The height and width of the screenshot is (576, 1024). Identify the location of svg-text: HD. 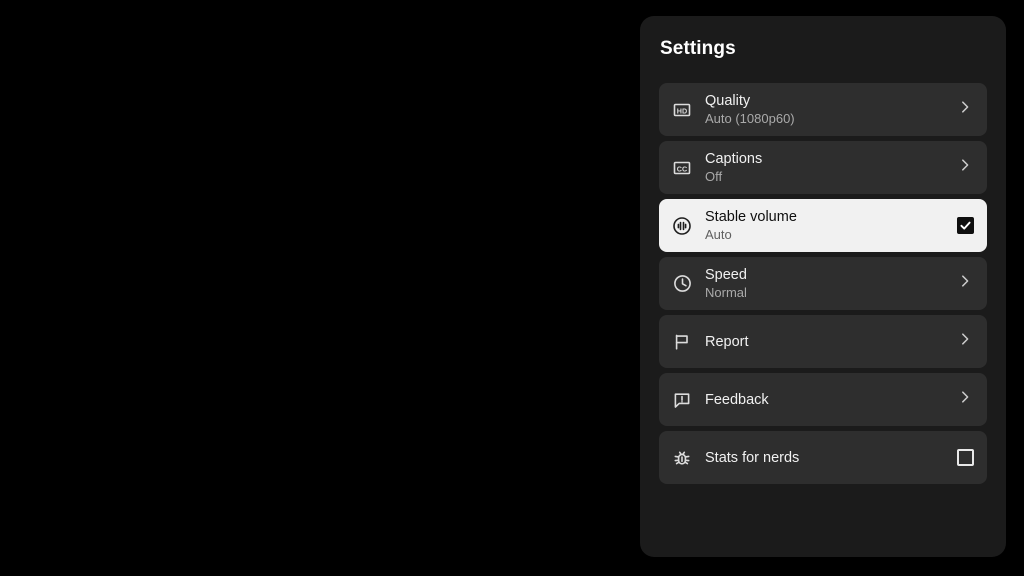
(682, 110).